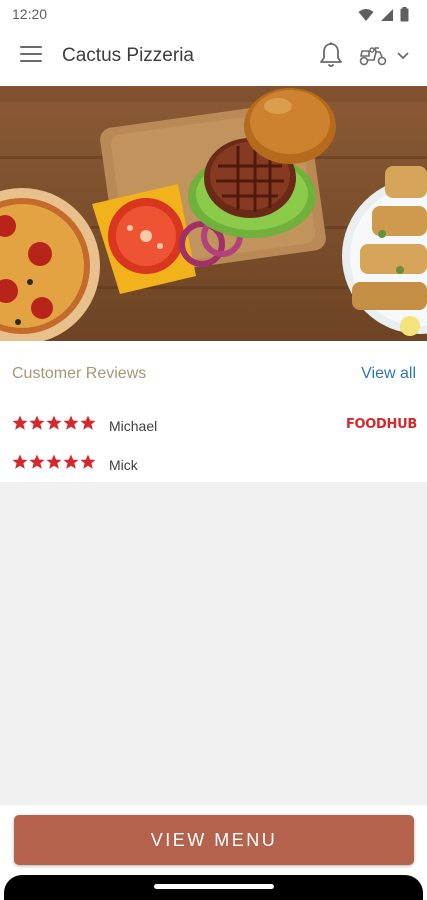 Image resolution: width=427 pixels, height=900 pixels. I want to click on page-title: Cactus Pizzeria, so click(128, 55).